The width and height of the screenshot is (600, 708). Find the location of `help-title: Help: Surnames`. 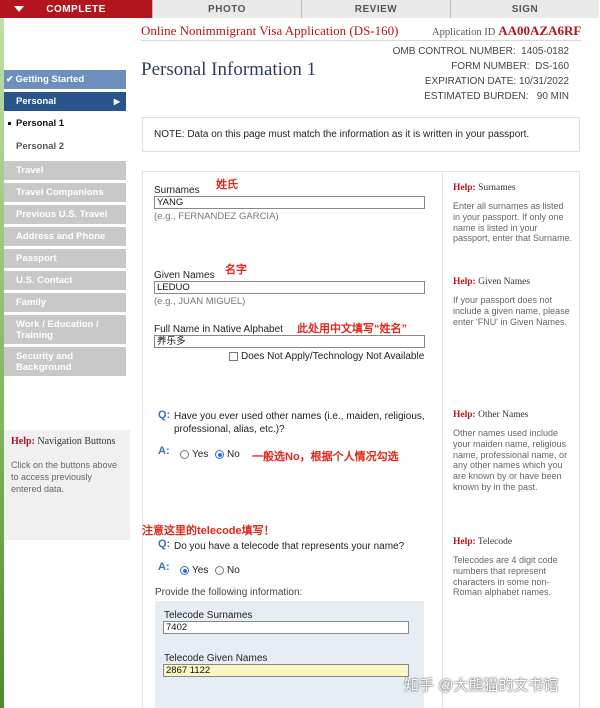

help-title: Help: Surnames is located at coordinates (484, 188).